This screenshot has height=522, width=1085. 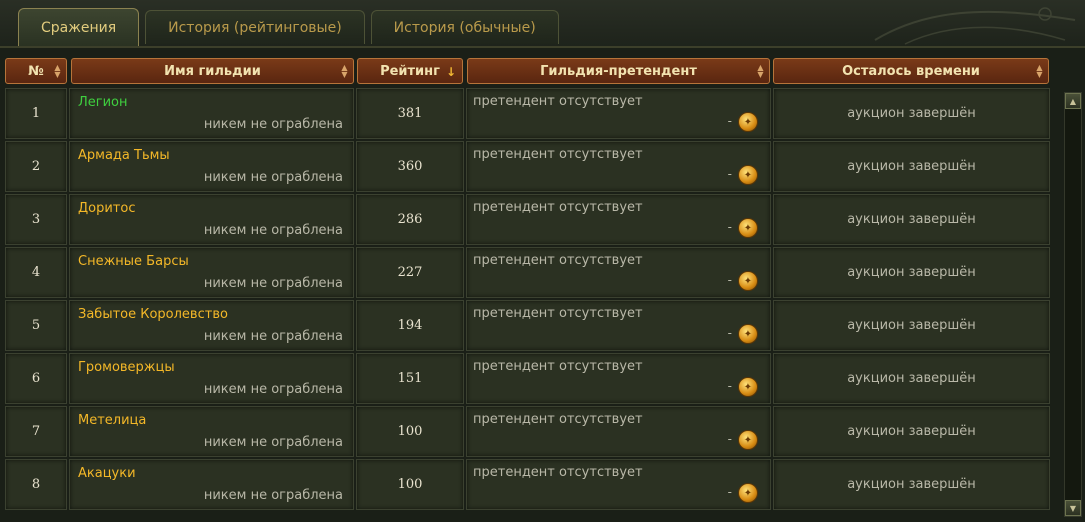 What do you see at coordinates (450, 72) in the screenshot?
I see `sort-desc-arrow-icon: ↓` at bounding box center [450, 72].